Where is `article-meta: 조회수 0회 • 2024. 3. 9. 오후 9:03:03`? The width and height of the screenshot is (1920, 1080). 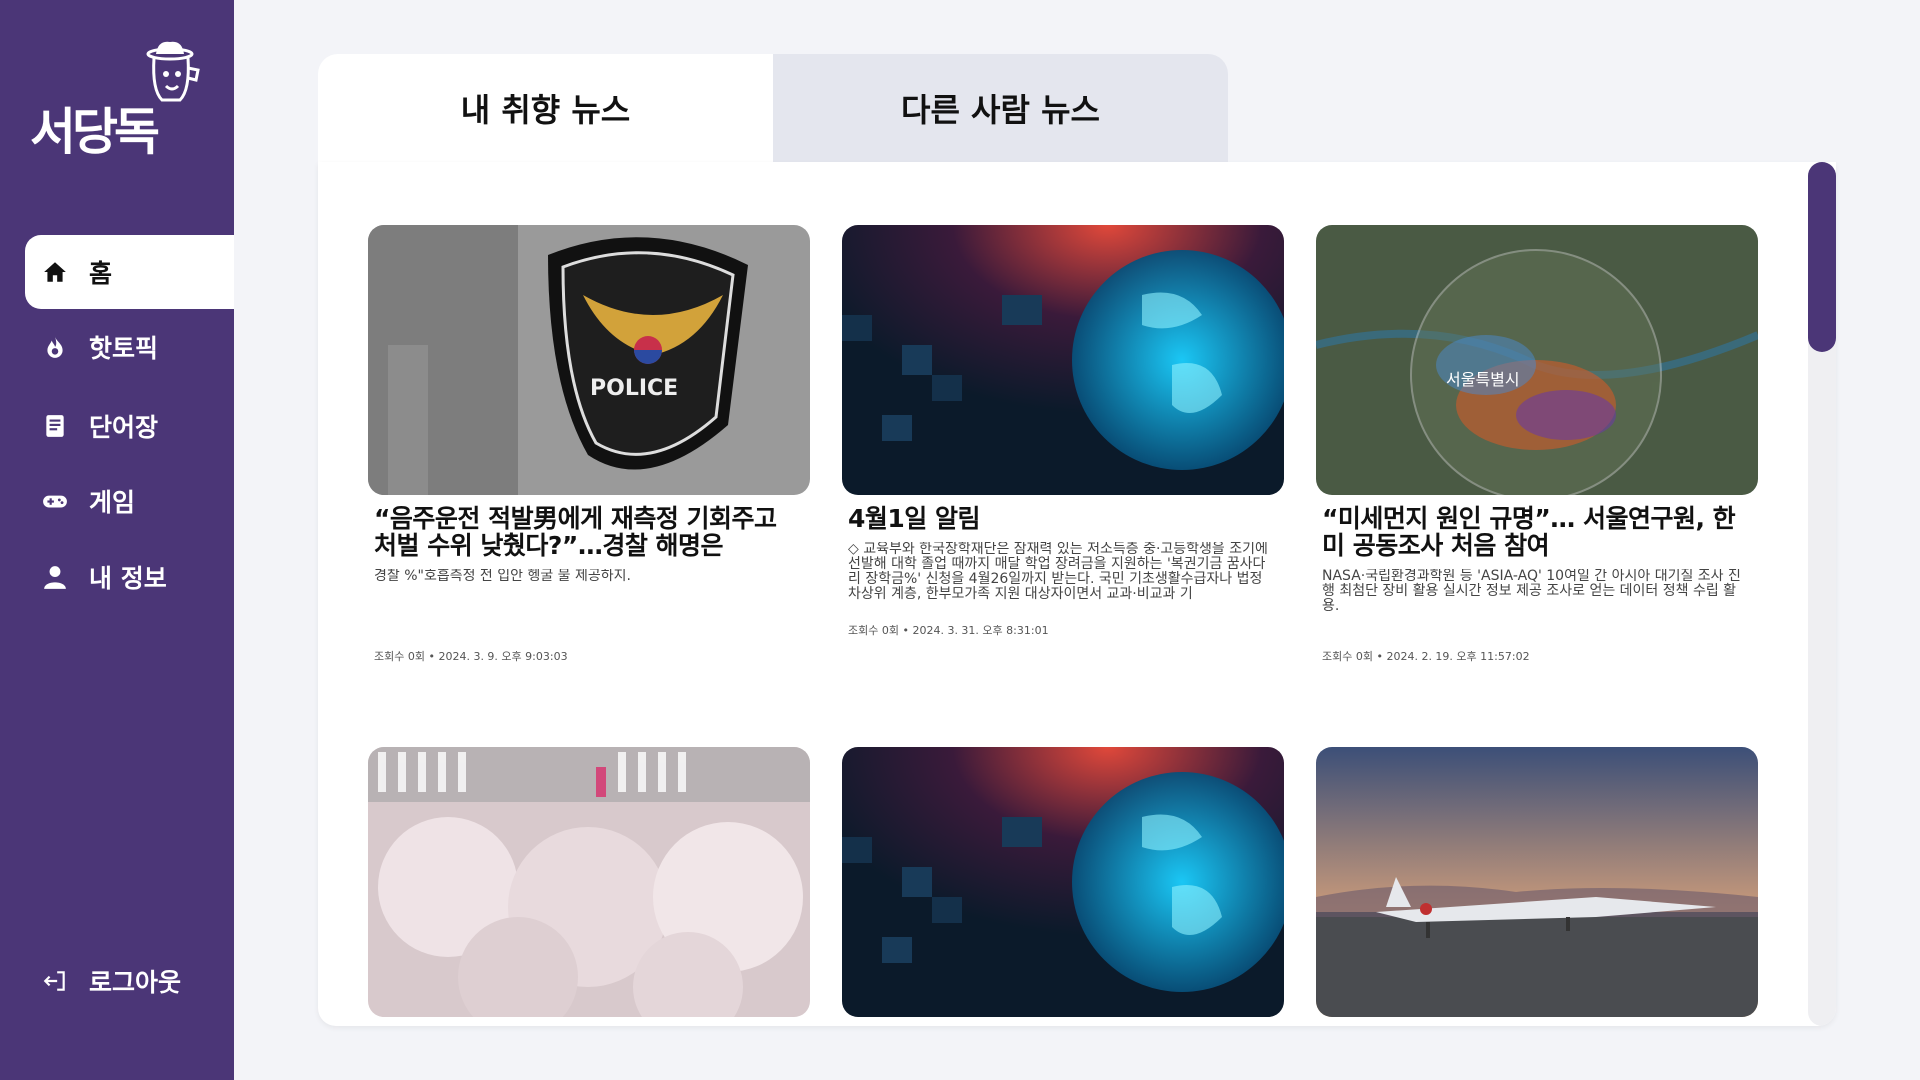 article-meta: 조회수 0회 • 2024. 3. 9. 오후 9:03:03 is located at coordinates (471, 656).